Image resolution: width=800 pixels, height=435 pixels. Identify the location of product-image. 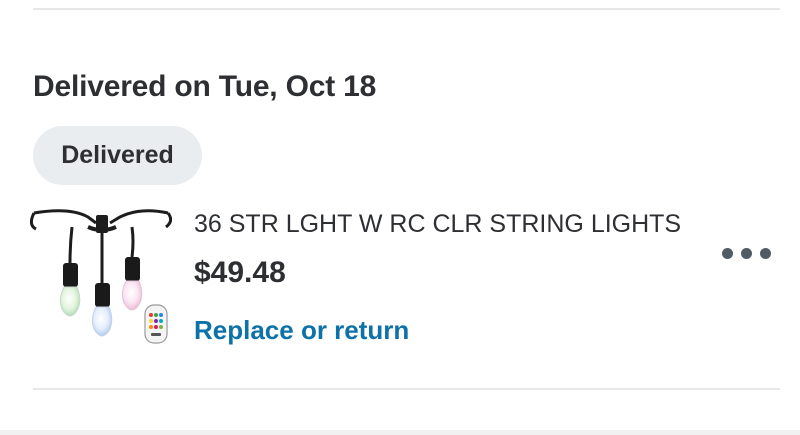
(101, 276).